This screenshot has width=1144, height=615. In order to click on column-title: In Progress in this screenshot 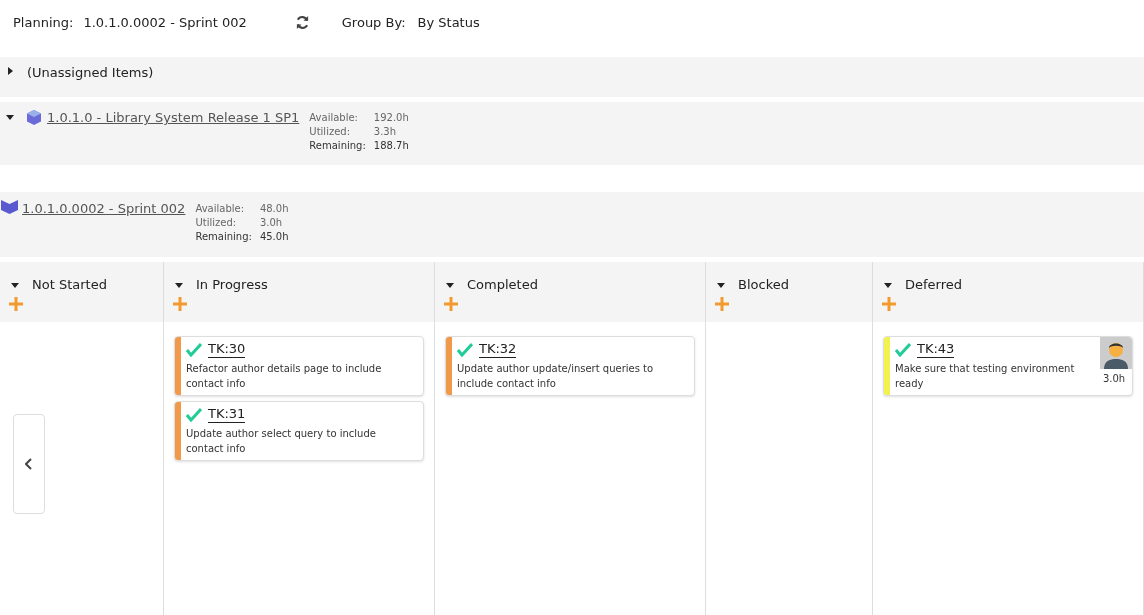, I will do `click(232, 285)`.